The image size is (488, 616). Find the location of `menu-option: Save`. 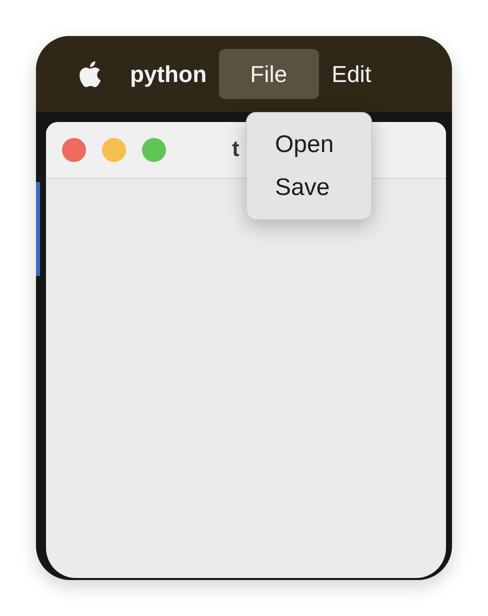

menu-option: Save is located at coordinates (323, 193).